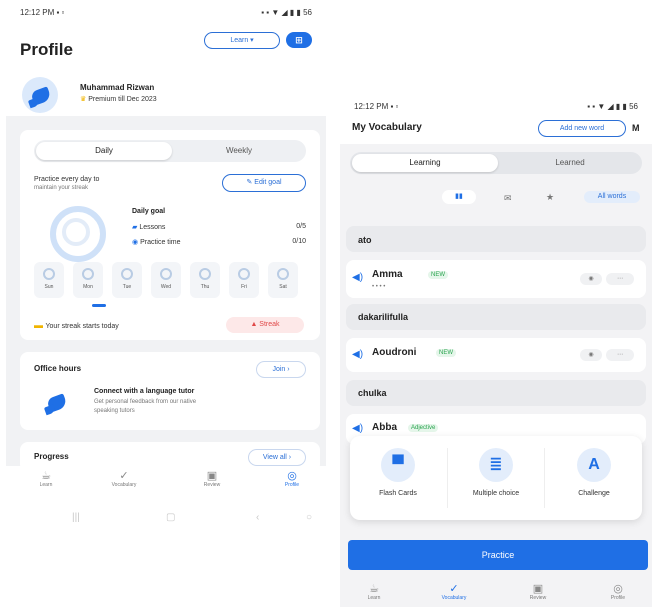  What do you see at coordinates (117, 87) in the screenshot?
I see `profile-name: Muhammad Rizwan` at bounding box center [117, 87].